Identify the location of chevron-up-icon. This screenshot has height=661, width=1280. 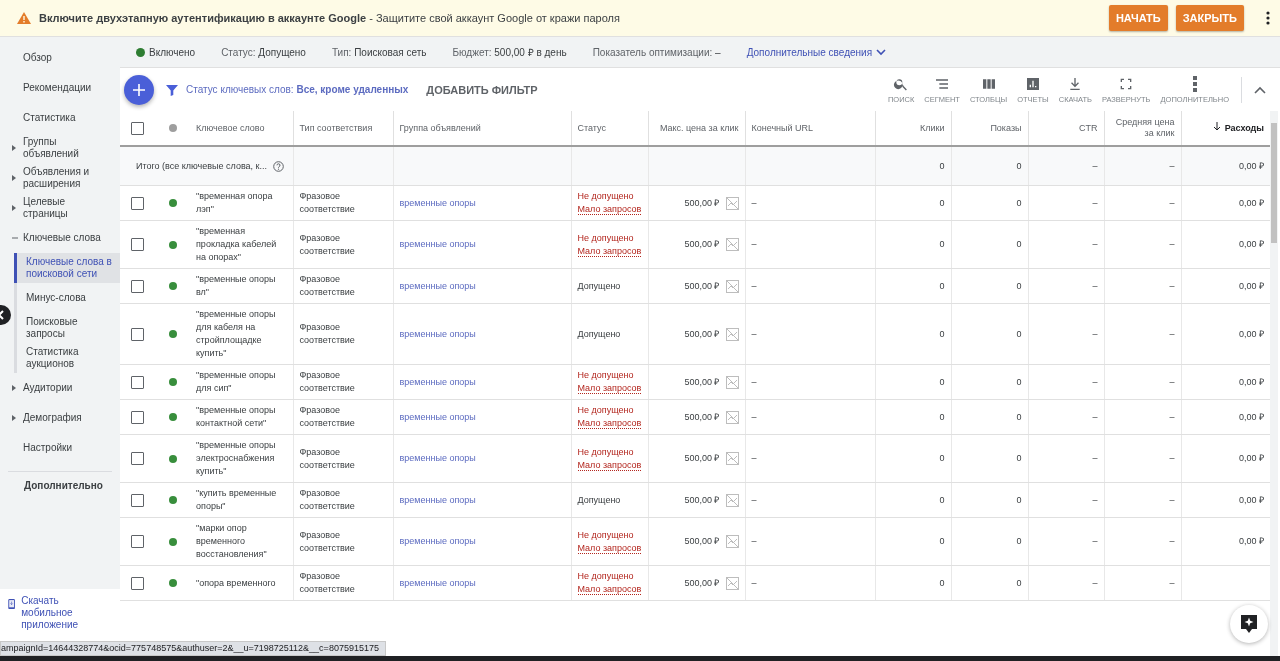
(1260, 89).